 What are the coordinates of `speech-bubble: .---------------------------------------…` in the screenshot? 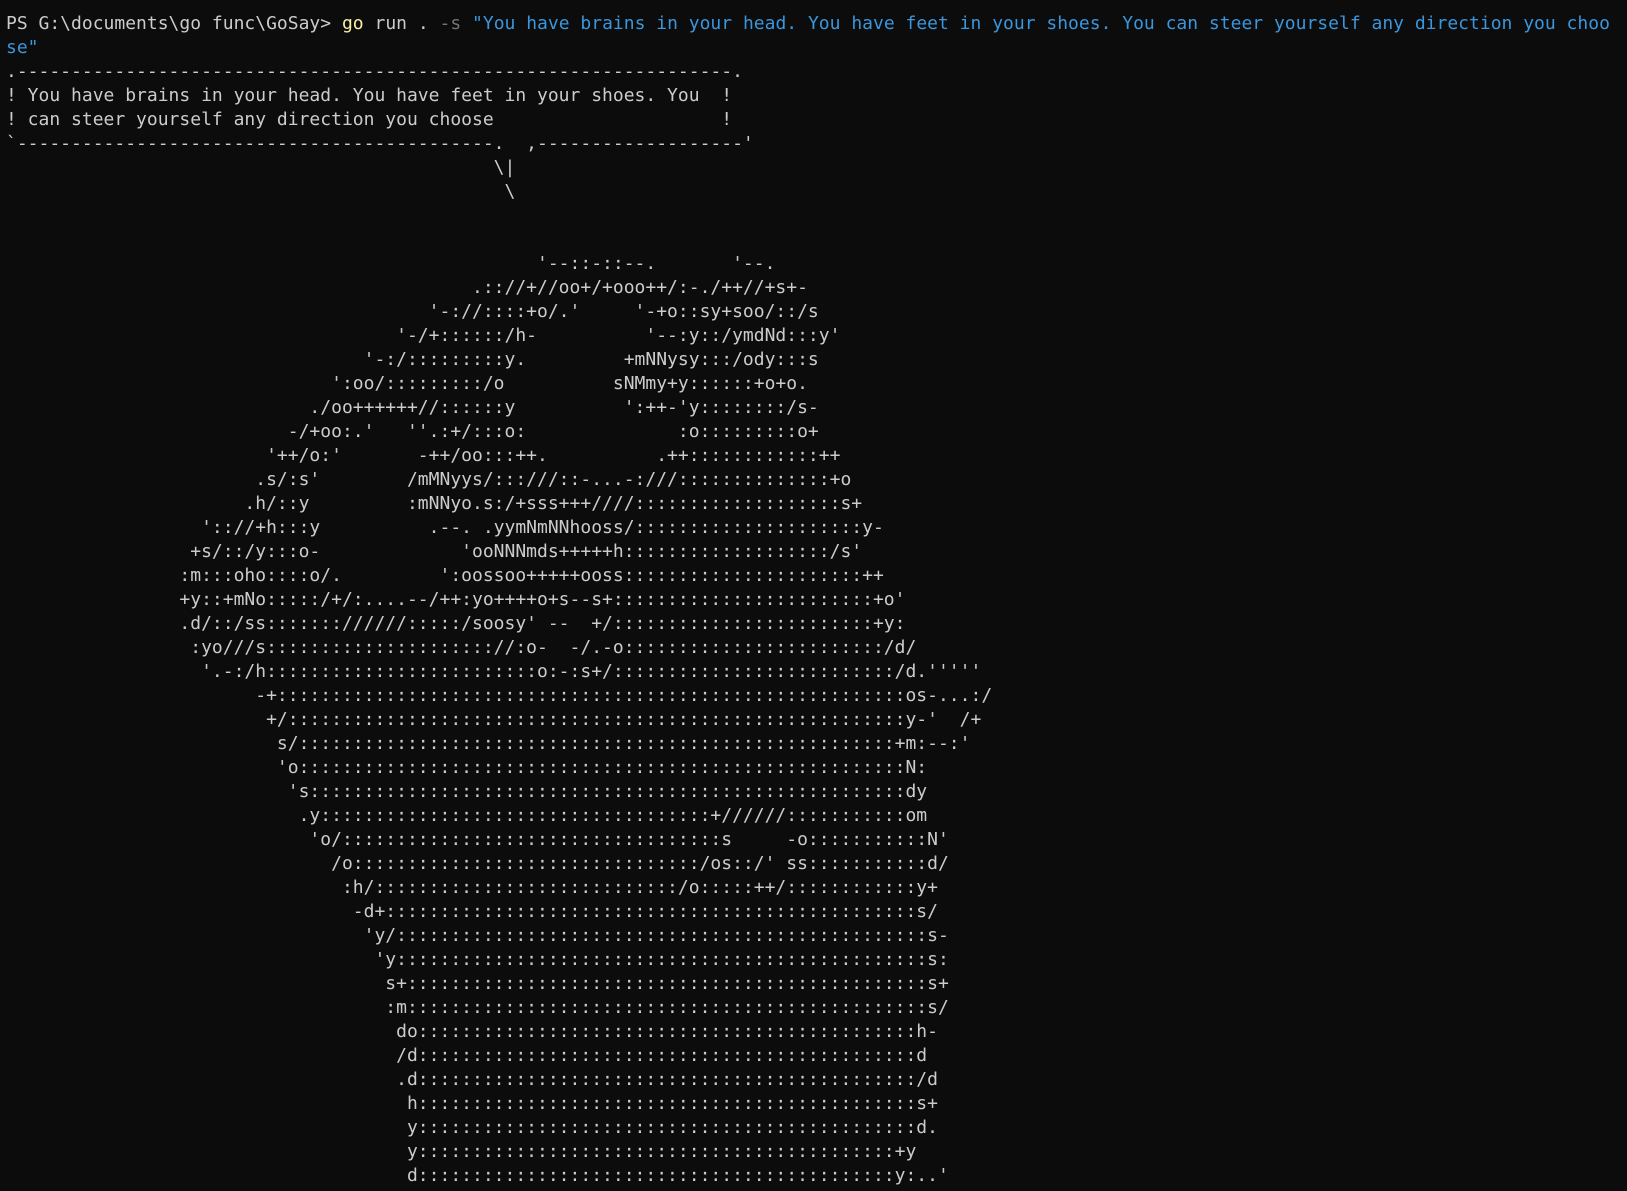 It's located at (380, 131).